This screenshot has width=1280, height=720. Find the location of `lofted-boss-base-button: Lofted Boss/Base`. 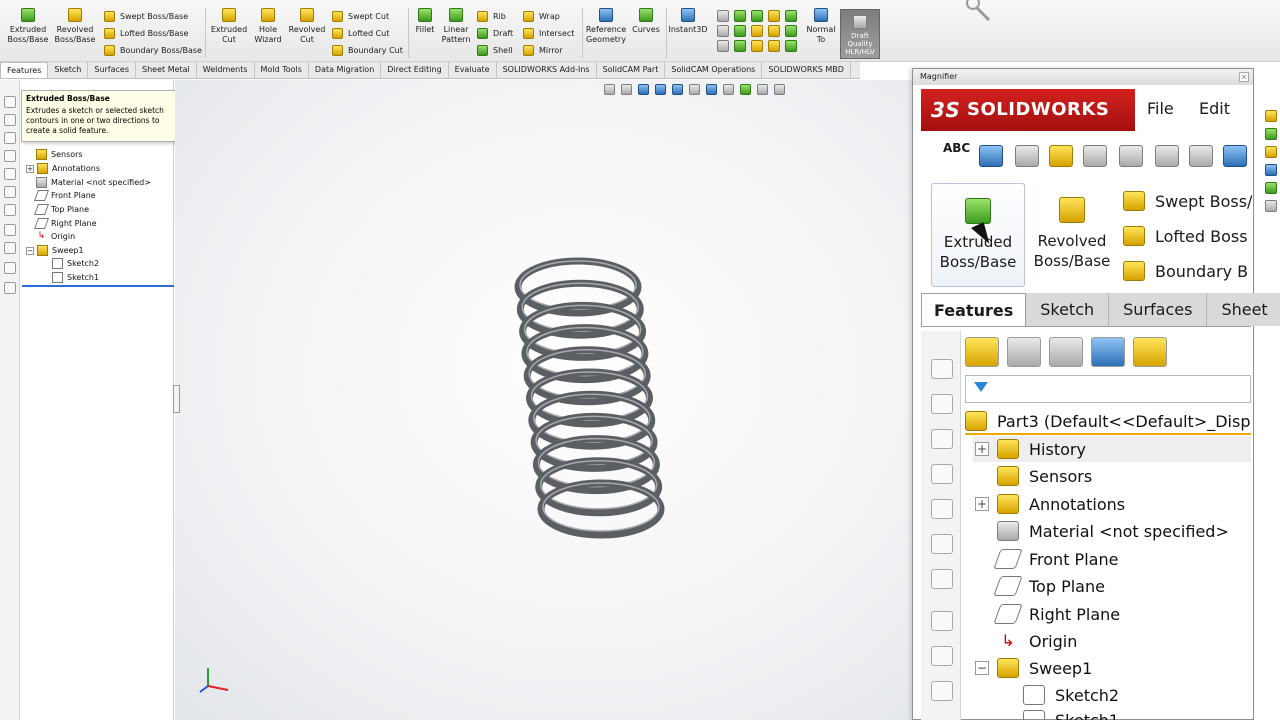

lofted-boss-base-button: Lofted Boss/Base is located at coordinates (146, 33).